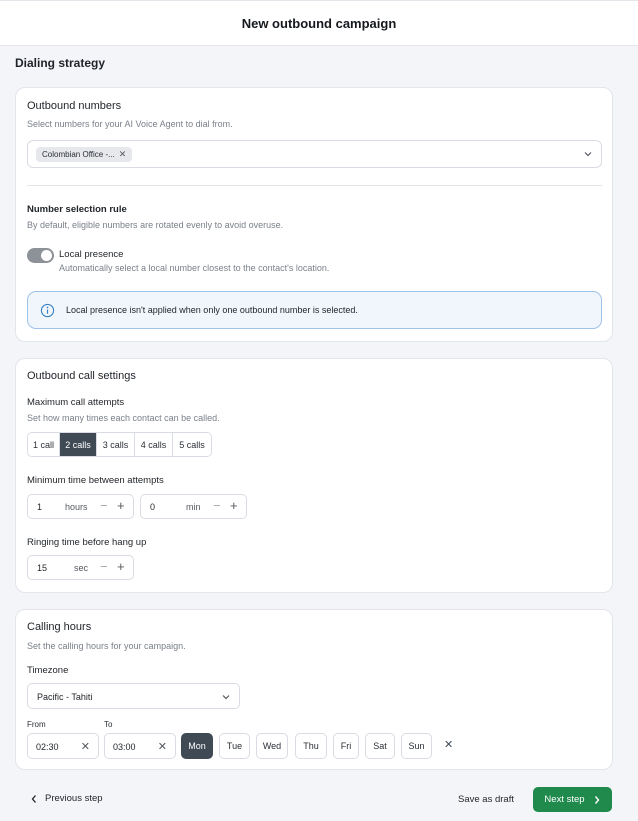  What do you see at coordinates (346, 746) in the screenshot?
I see `day-fri: Fri` at bounding box center [346, 746].